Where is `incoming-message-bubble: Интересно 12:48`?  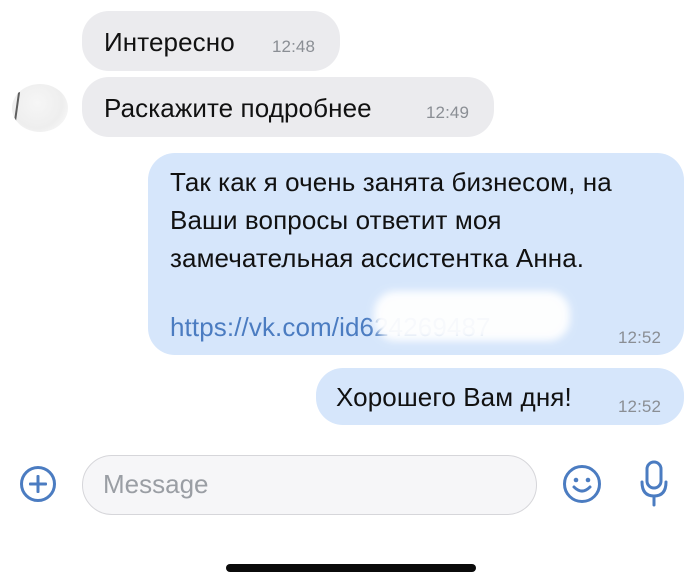 incoming-message-bubble: Интересно 12:48 is located at coordinates (211, 41).